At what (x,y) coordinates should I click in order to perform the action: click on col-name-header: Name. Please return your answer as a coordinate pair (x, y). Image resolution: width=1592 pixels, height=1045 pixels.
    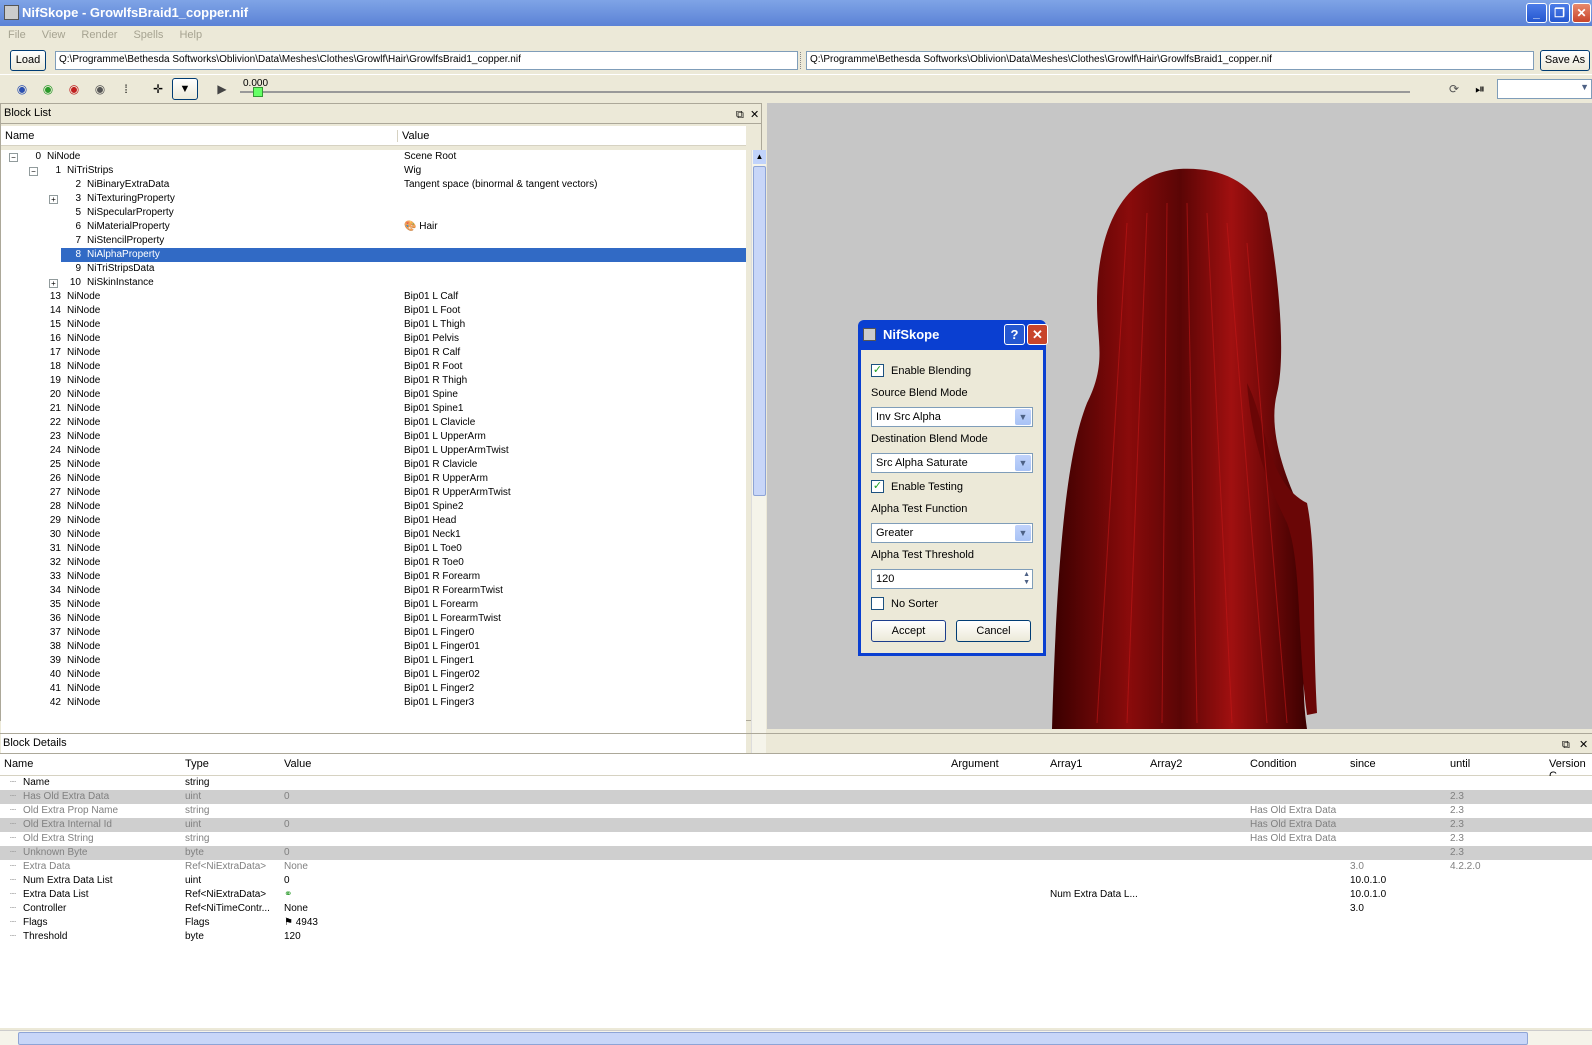
    Looking at the image, I should click on (19, 136).